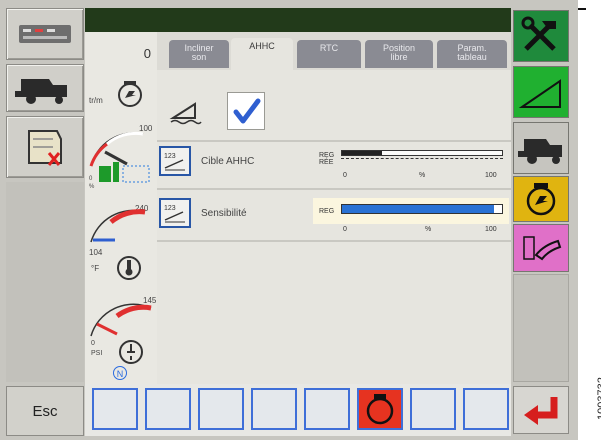 Image resolution: width=601 pixels, height=440 pixels. Describe the element at coordinates (262, 54) in the screenshot. I see `tab-ahhc: AHHC` at that location.